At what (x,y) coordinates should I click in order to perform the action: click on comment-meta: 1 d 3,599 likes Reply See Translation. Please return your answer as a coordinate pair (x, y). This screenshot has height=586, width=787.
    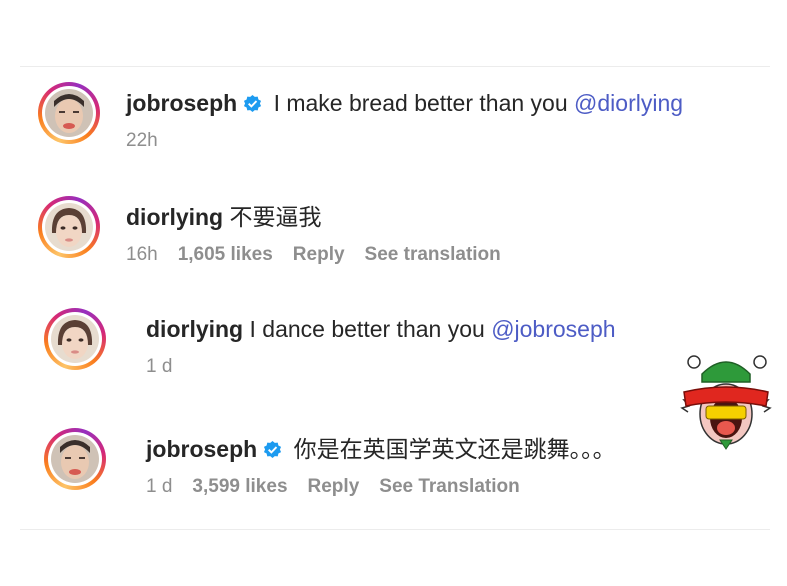
    Looking at the image, I should click on (381, 487).